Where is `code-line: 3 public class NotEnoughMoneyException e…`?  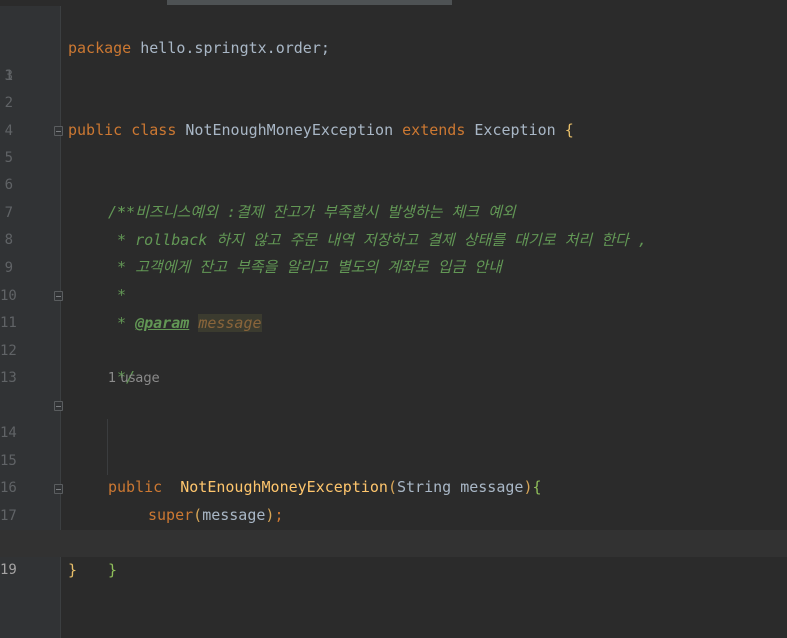
code-line: 3 public class NotEnoughMoneyException e… is located at coordinates (393, 101).